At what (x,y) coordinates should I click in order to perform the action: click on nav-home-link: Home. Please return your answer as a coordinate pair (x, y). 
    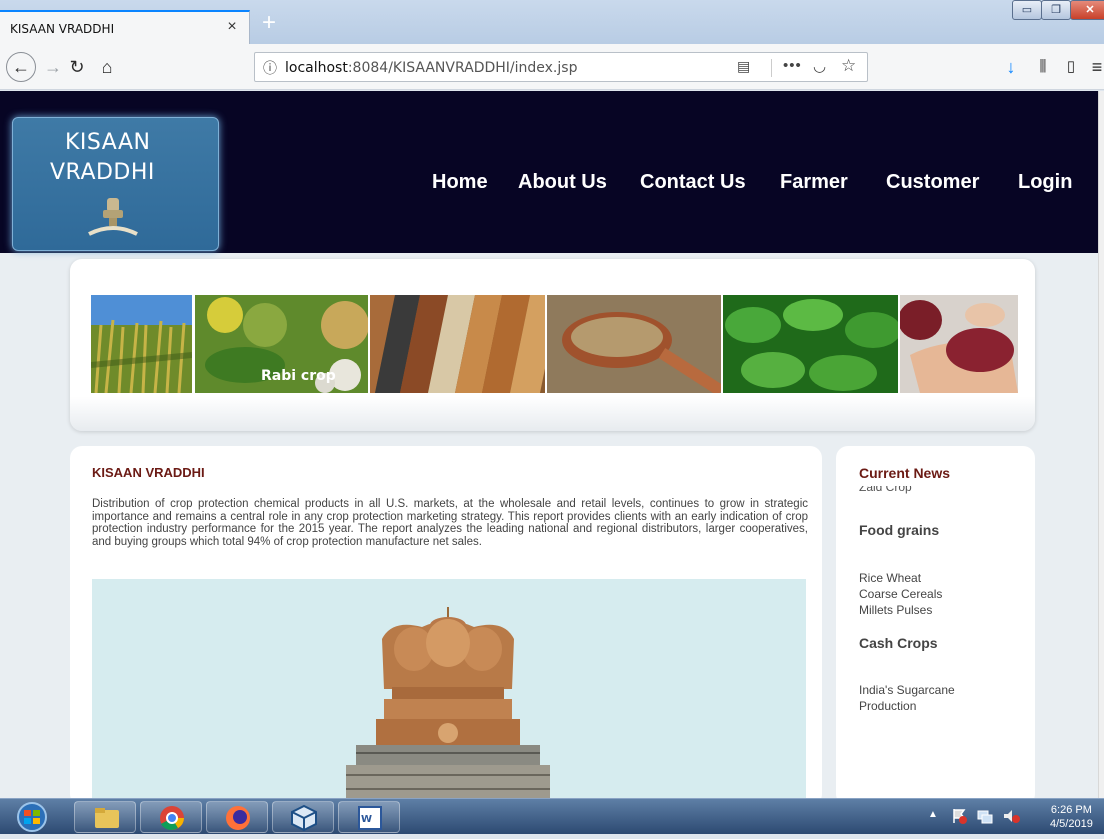
    Looking at the image, I should click on (460, 182).